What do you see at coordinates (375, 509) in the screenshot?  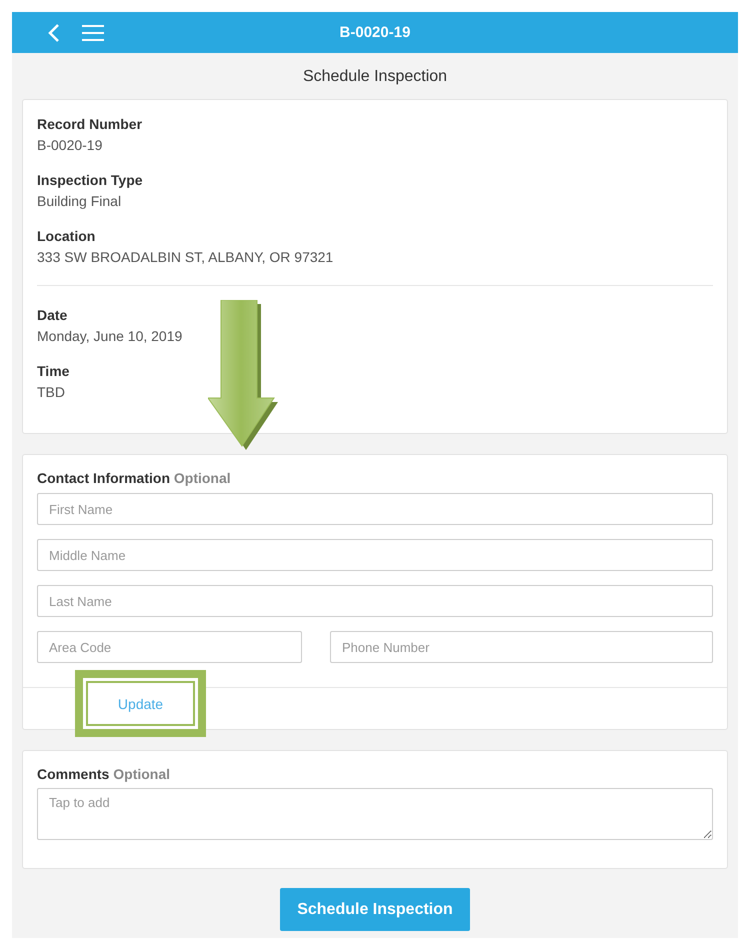 I see `input-field: First Name` at bounding box center [375, 509].